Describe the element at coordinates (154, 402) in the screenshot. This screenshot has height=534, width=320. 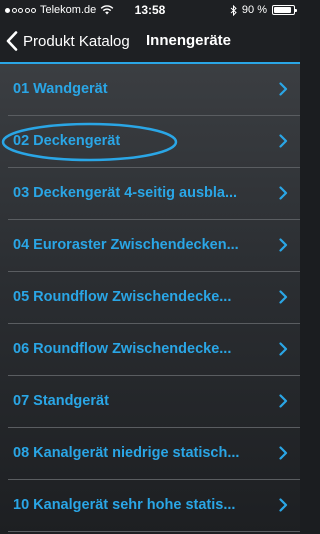
I see `list-item-standgeraet: 07 Standgerät` at that location.